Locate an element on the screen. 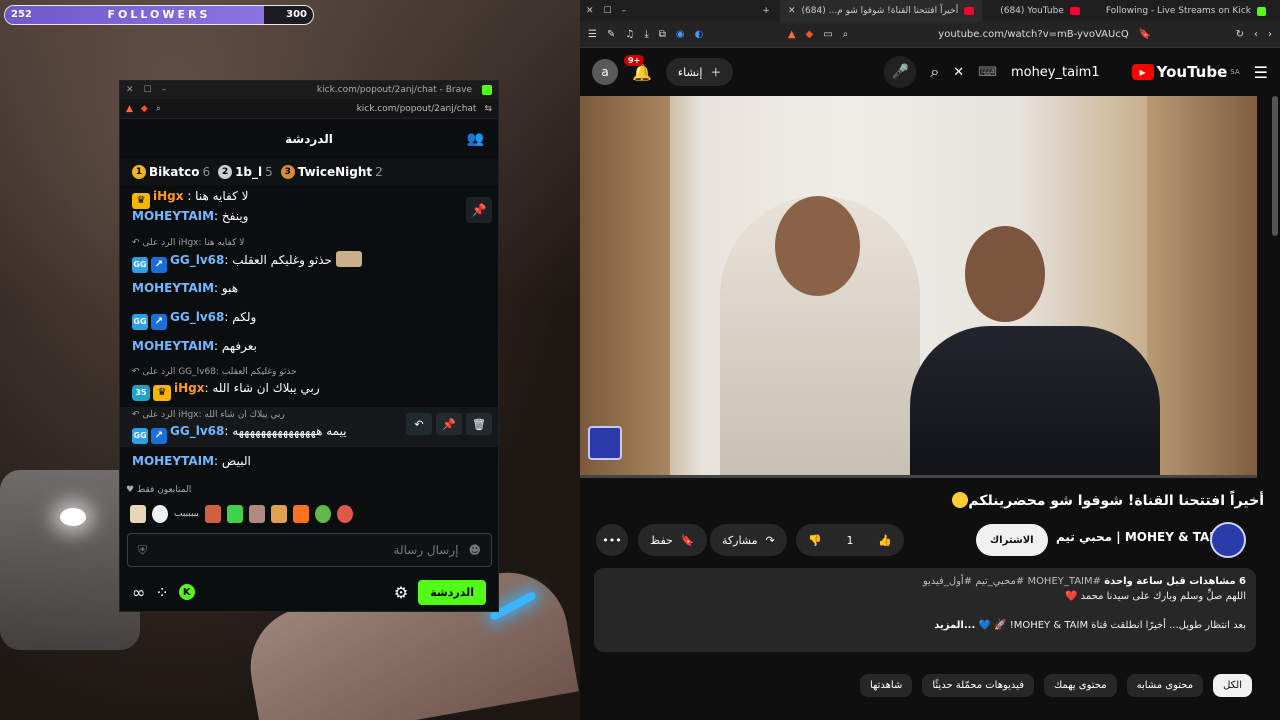 This screenshot has height=720, width=1280. reply-reference: ↶ الرد على iHgx: ربي يبلاك ان شاء الله is located at coordinates (208, 415).